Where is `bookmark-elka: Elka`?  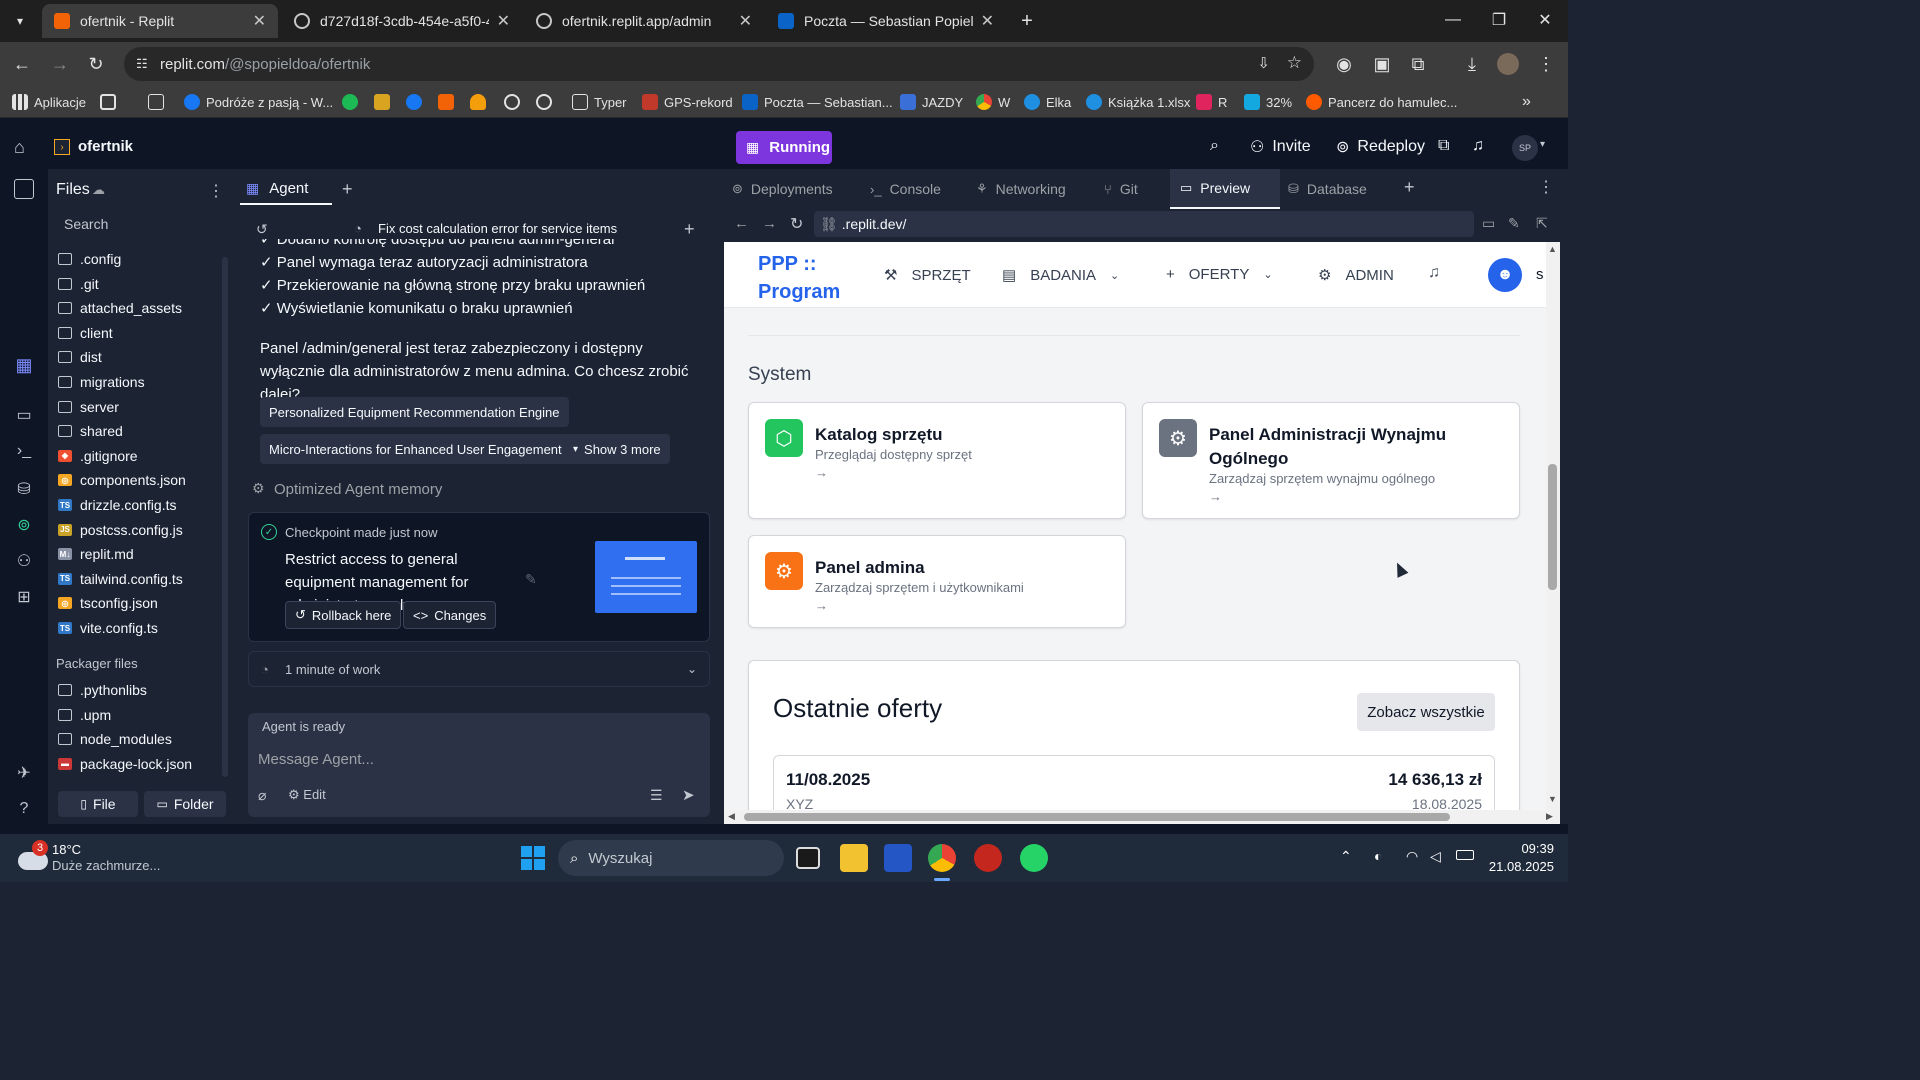
bookmark-elka: Elka is located at coordinates (1047, 102).